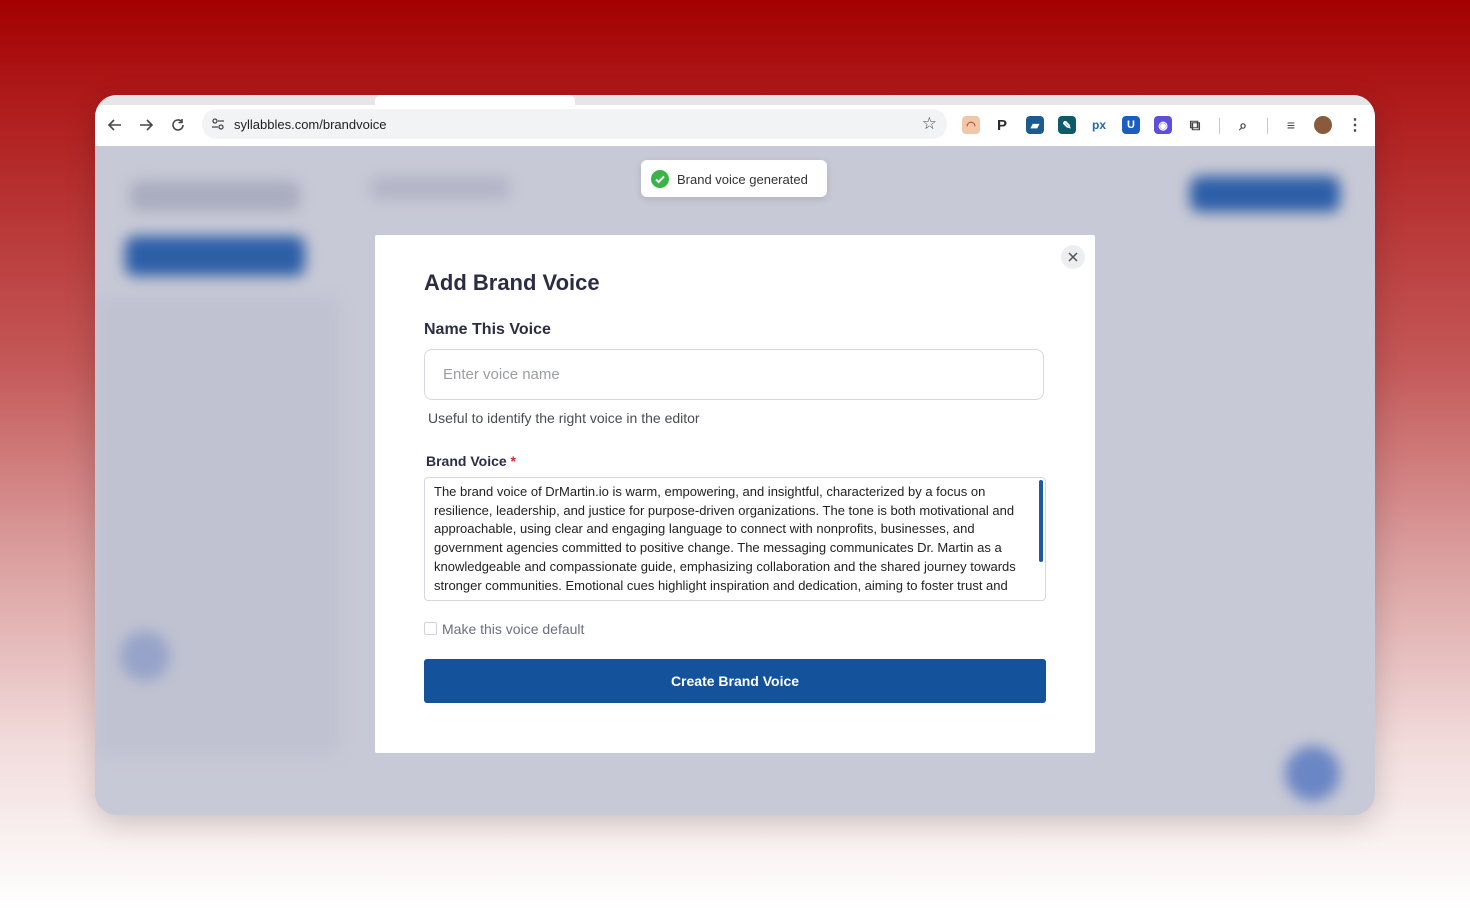 The width and height of the screenshot is (1470, 910). What do you see at coordinates (1073, 257) in the screenshot?
I see `close-icon` at bounding box center [1073, 257].